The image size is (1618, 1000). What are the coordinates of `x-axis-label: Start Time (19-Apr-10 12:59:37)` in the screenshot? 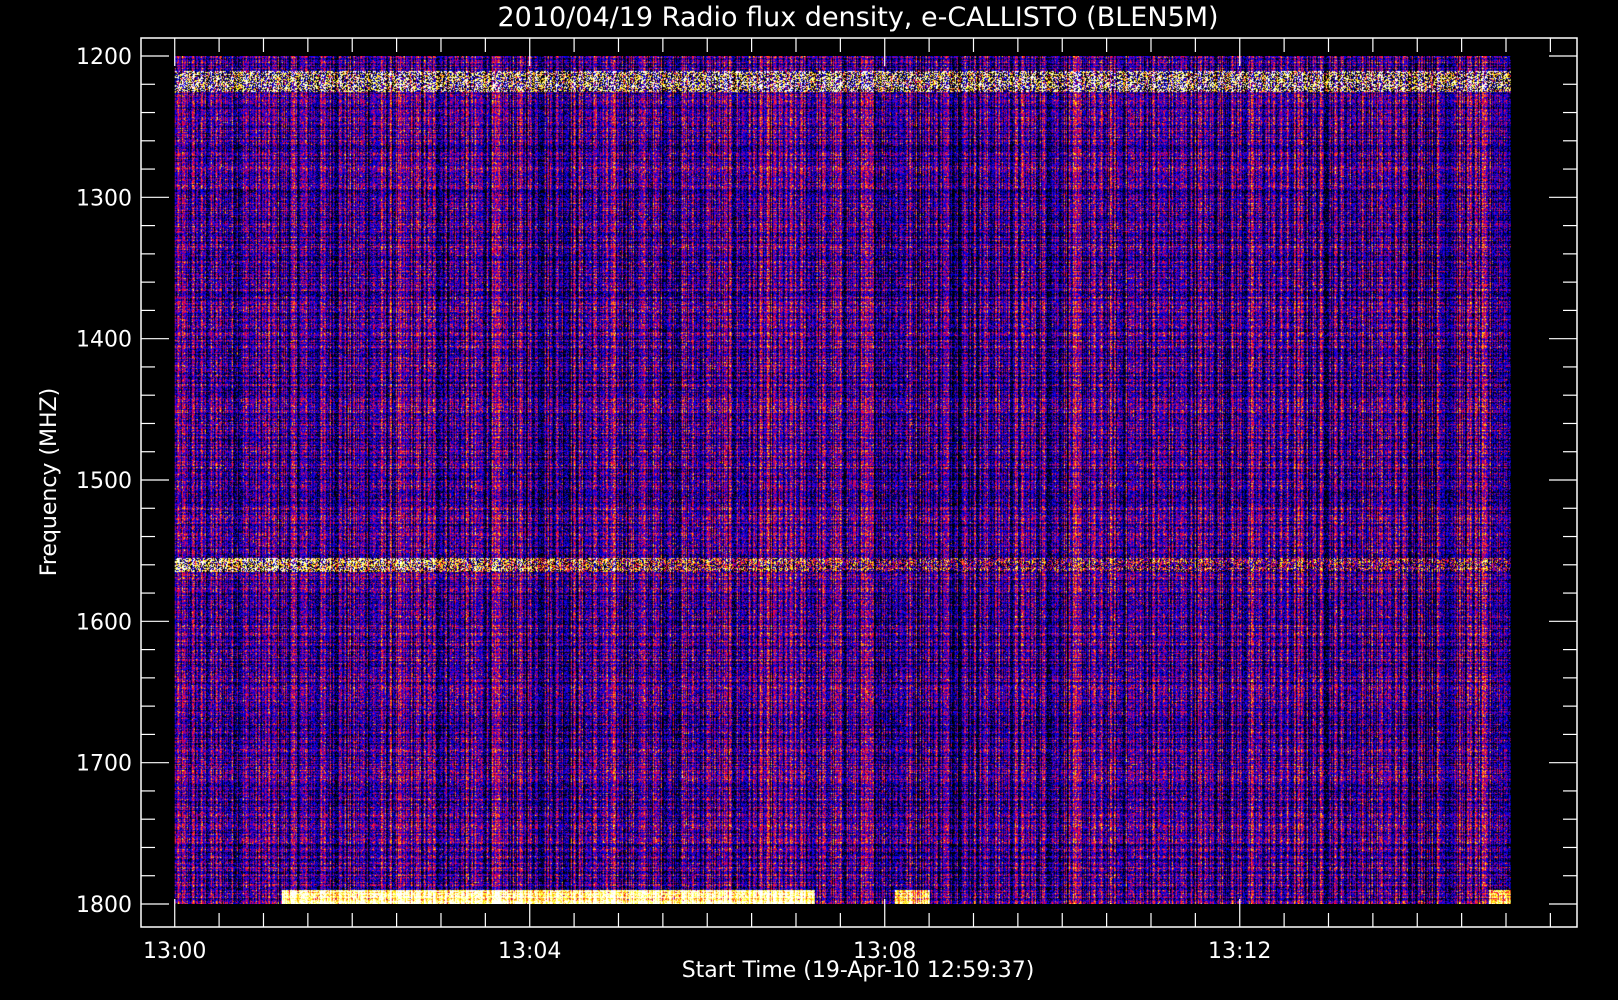 It's located at (858, 970).